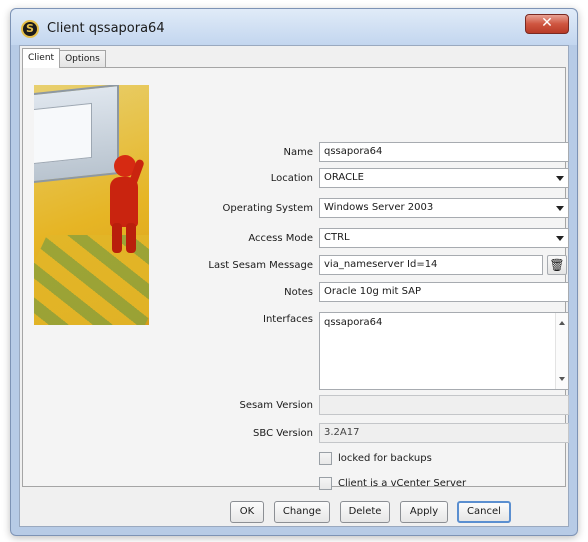 The image size is (588, 542). Describe the element at coordinates (444, 351) in the screenshot. I see `interfaces-textarea: qssapora64` at that location.